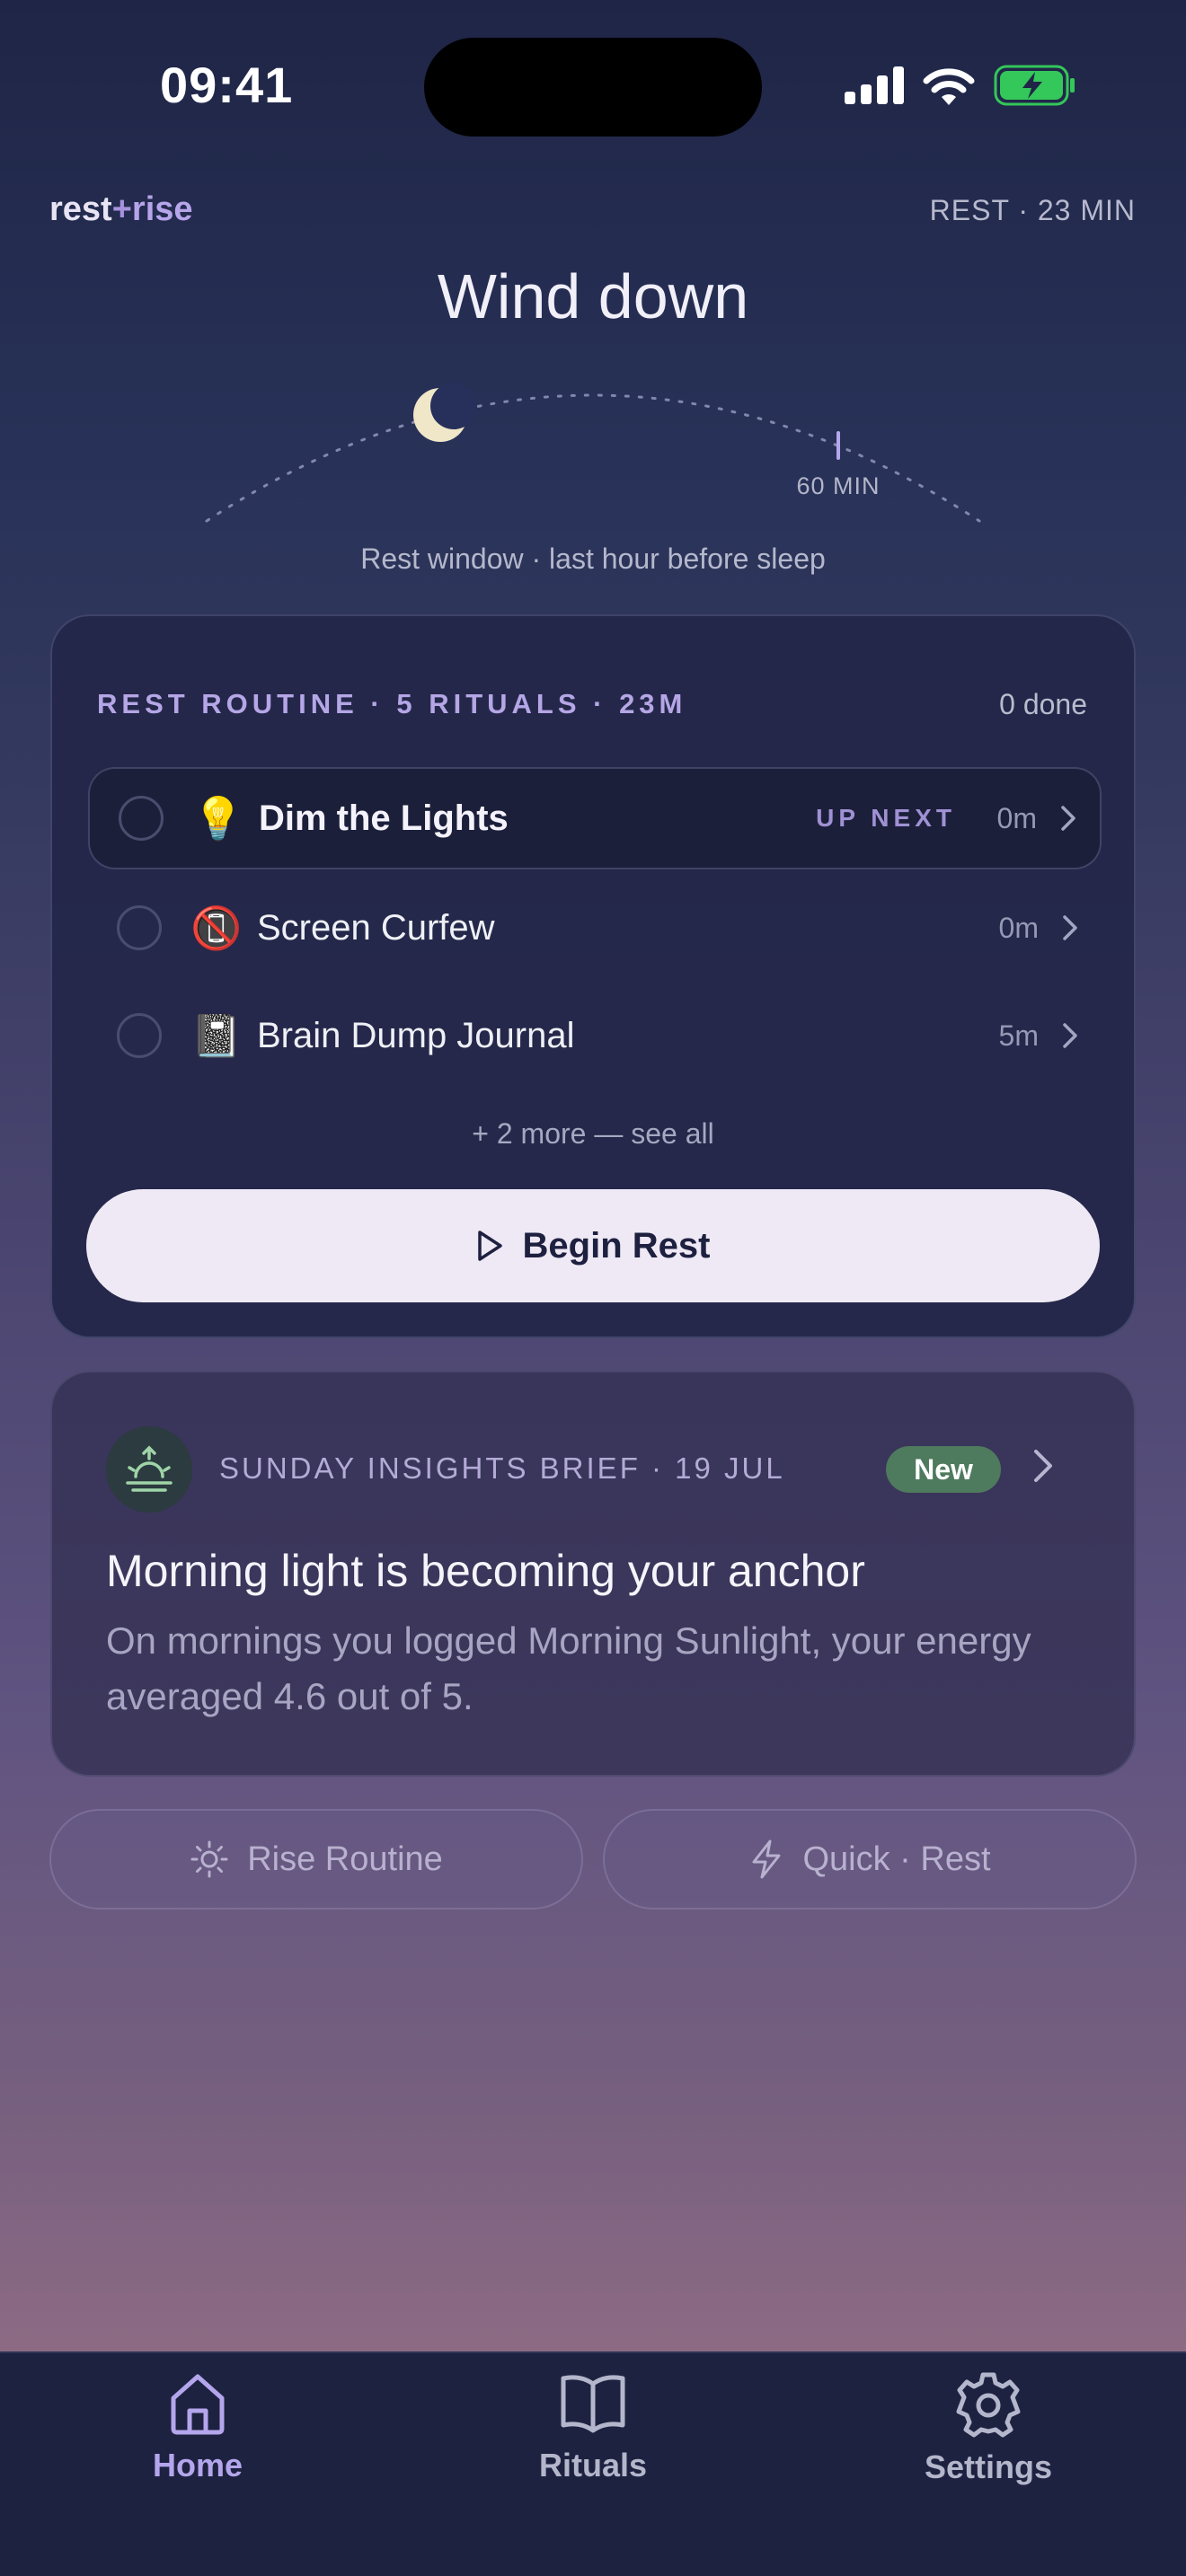  Describe the element at coordinates (227, 85) in the screenshot. I see `status-time: 09:41` at that location.